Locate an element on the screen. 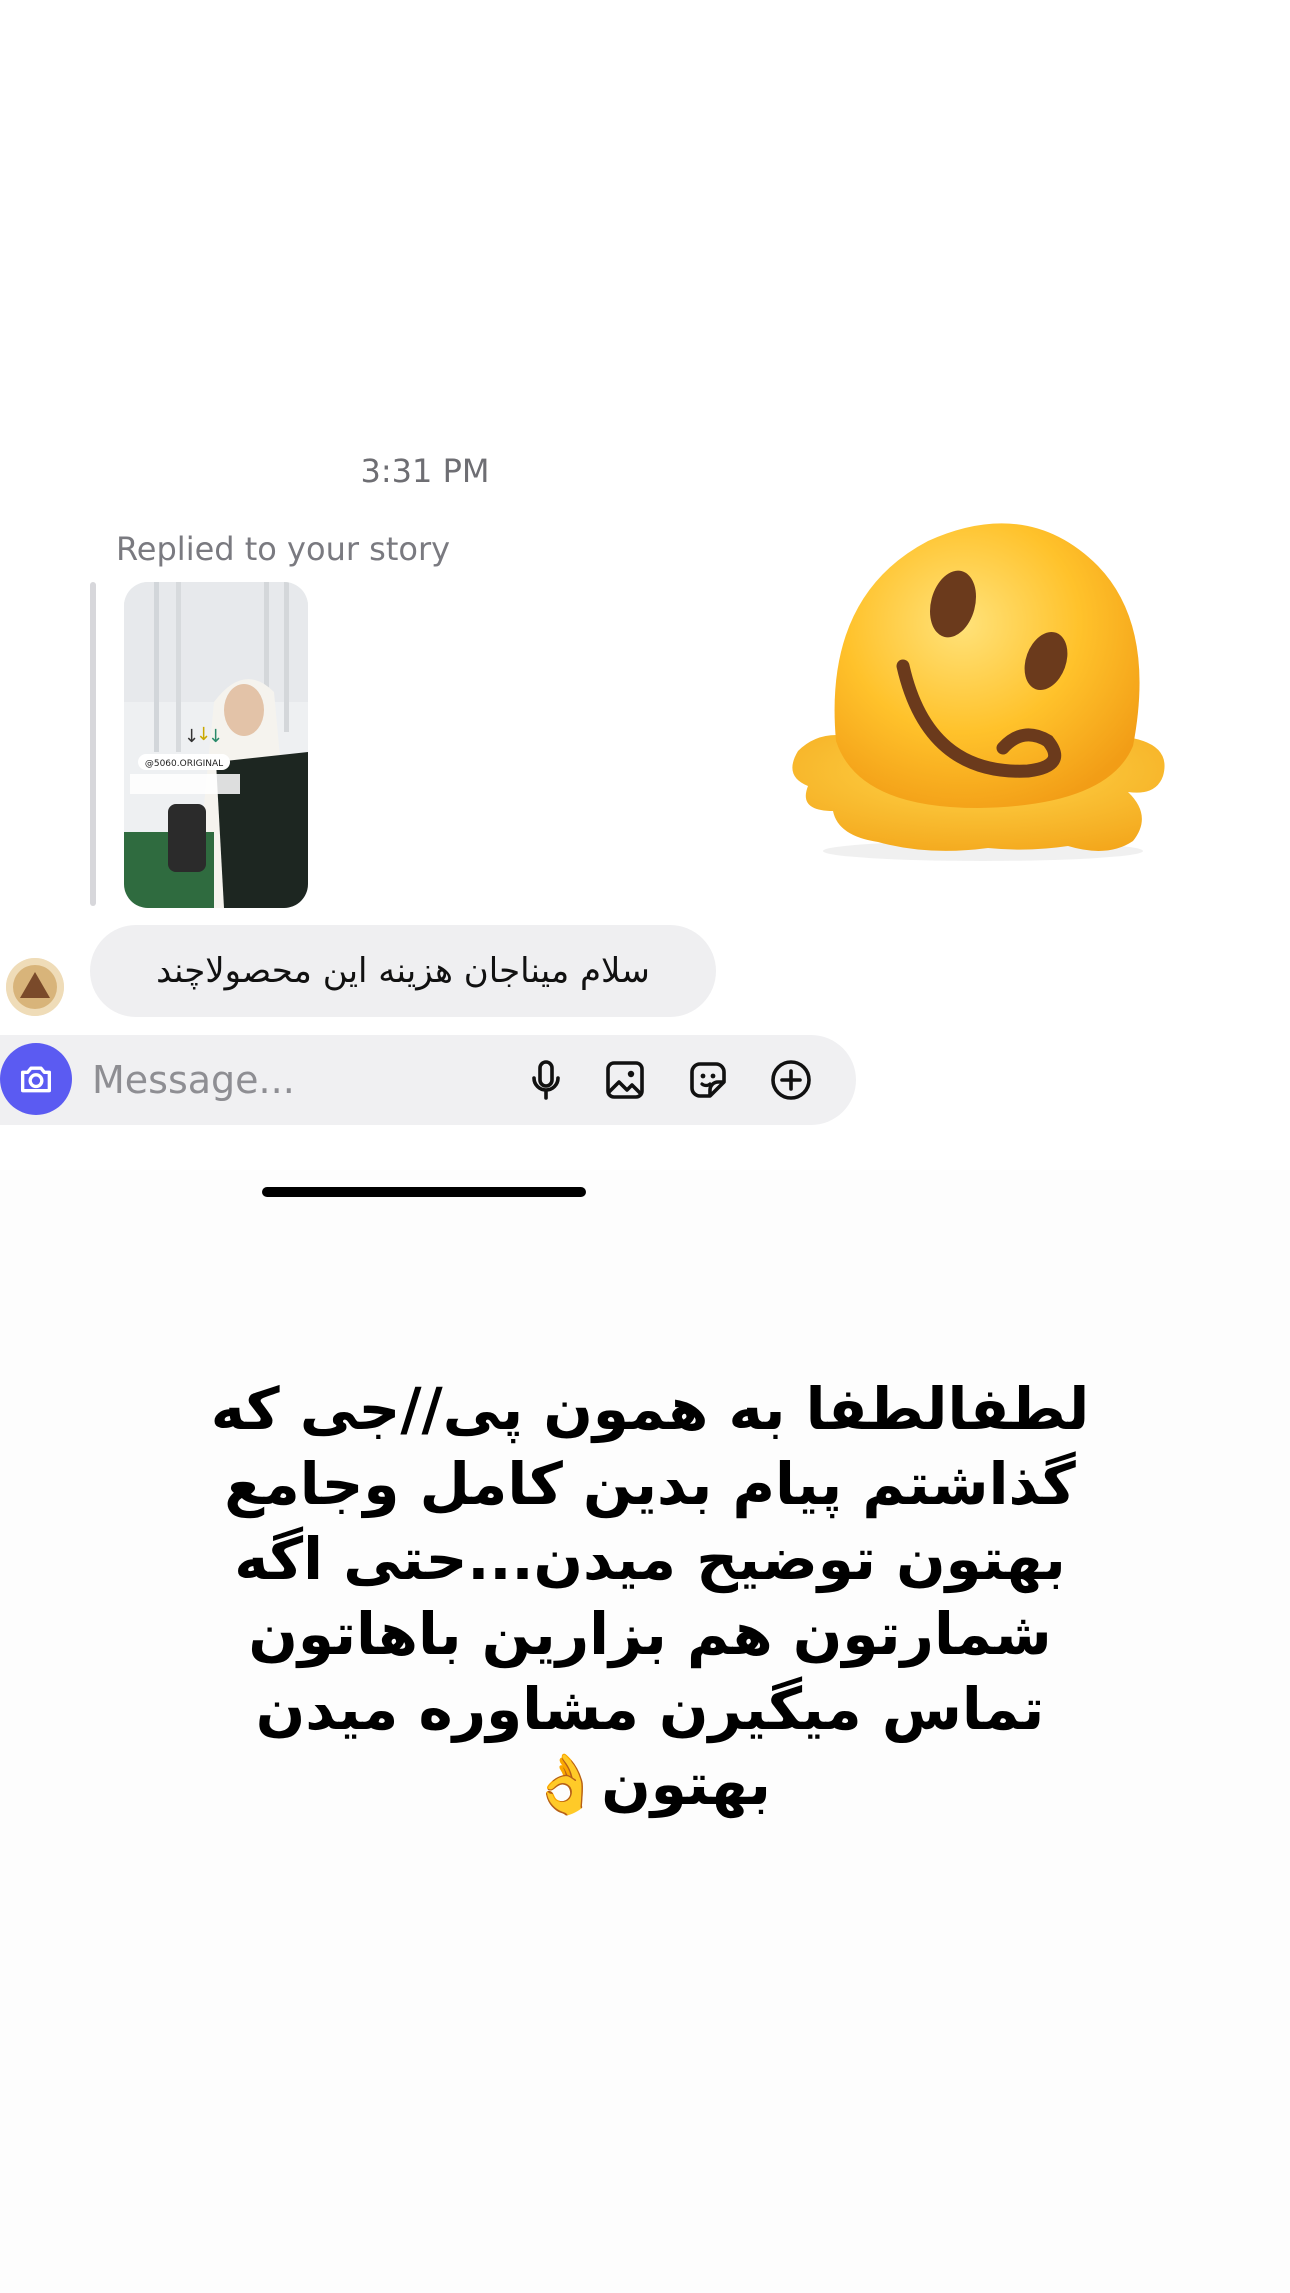 The image size is (1290, 2293). received-message-bubble: سلام میناجان هزینه این محصولاچند is located at coordinates (403, 971).